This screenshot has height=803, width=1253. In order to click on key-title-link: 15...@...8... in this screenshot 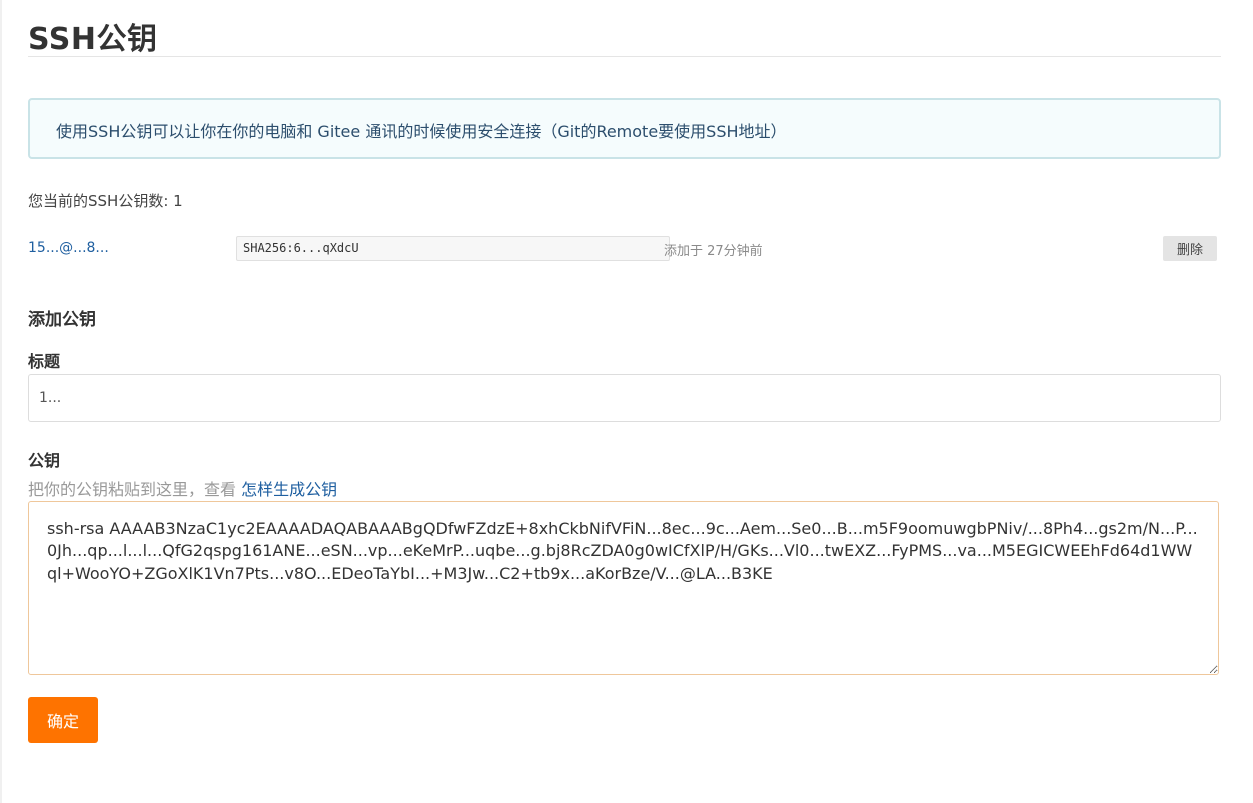, I will do `click(68, 248)`.